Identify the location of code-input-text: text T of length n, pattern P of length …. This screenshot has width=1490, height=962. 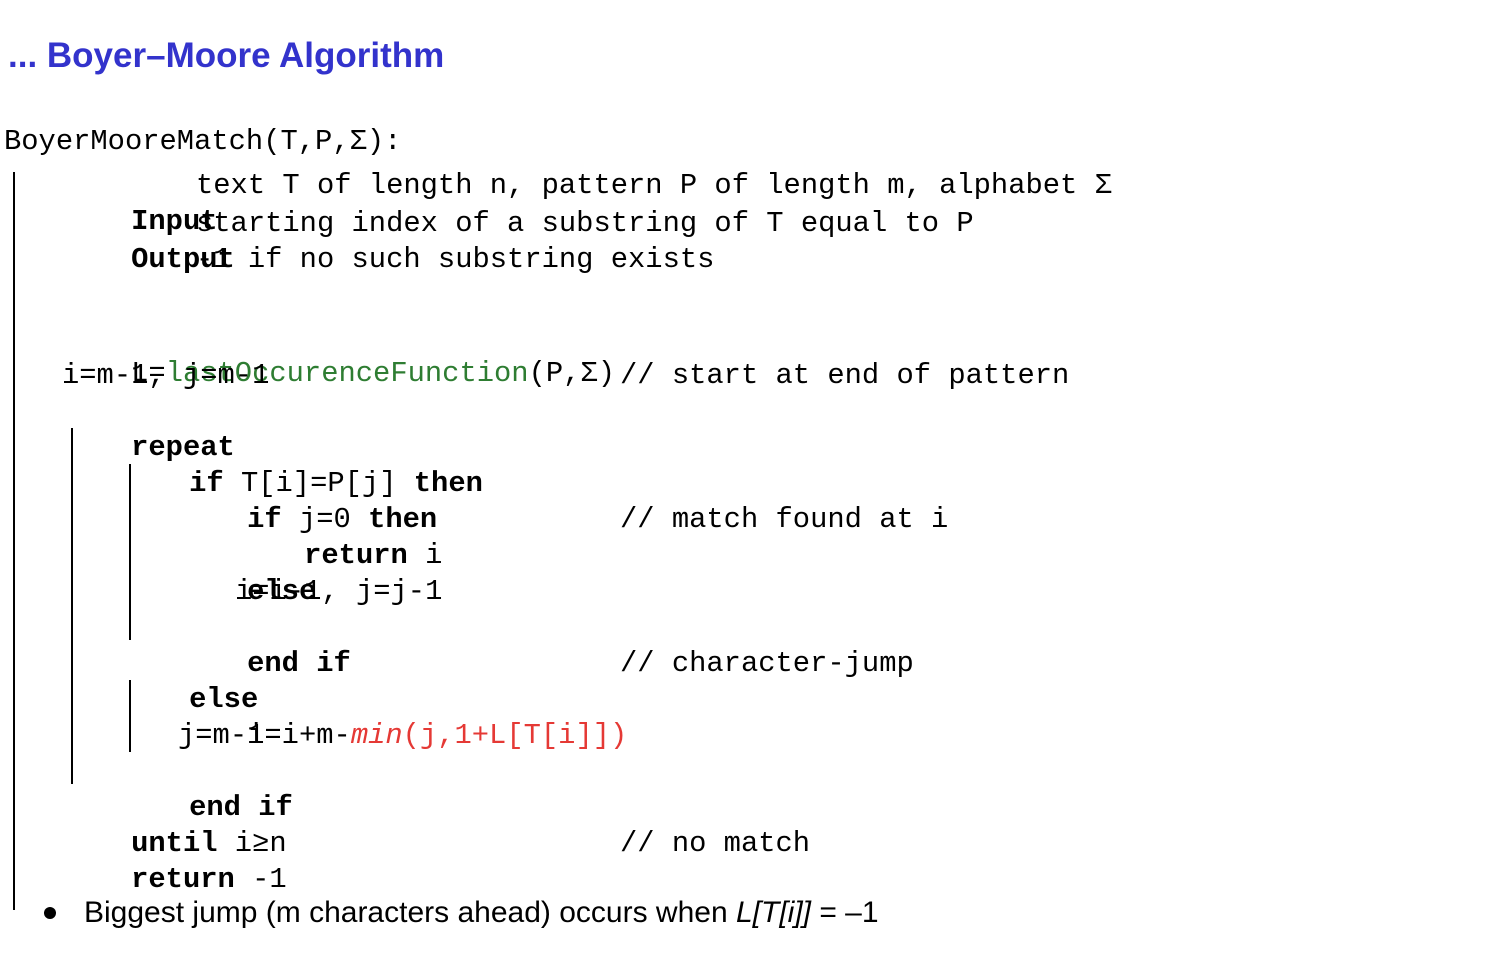
(654, 185).